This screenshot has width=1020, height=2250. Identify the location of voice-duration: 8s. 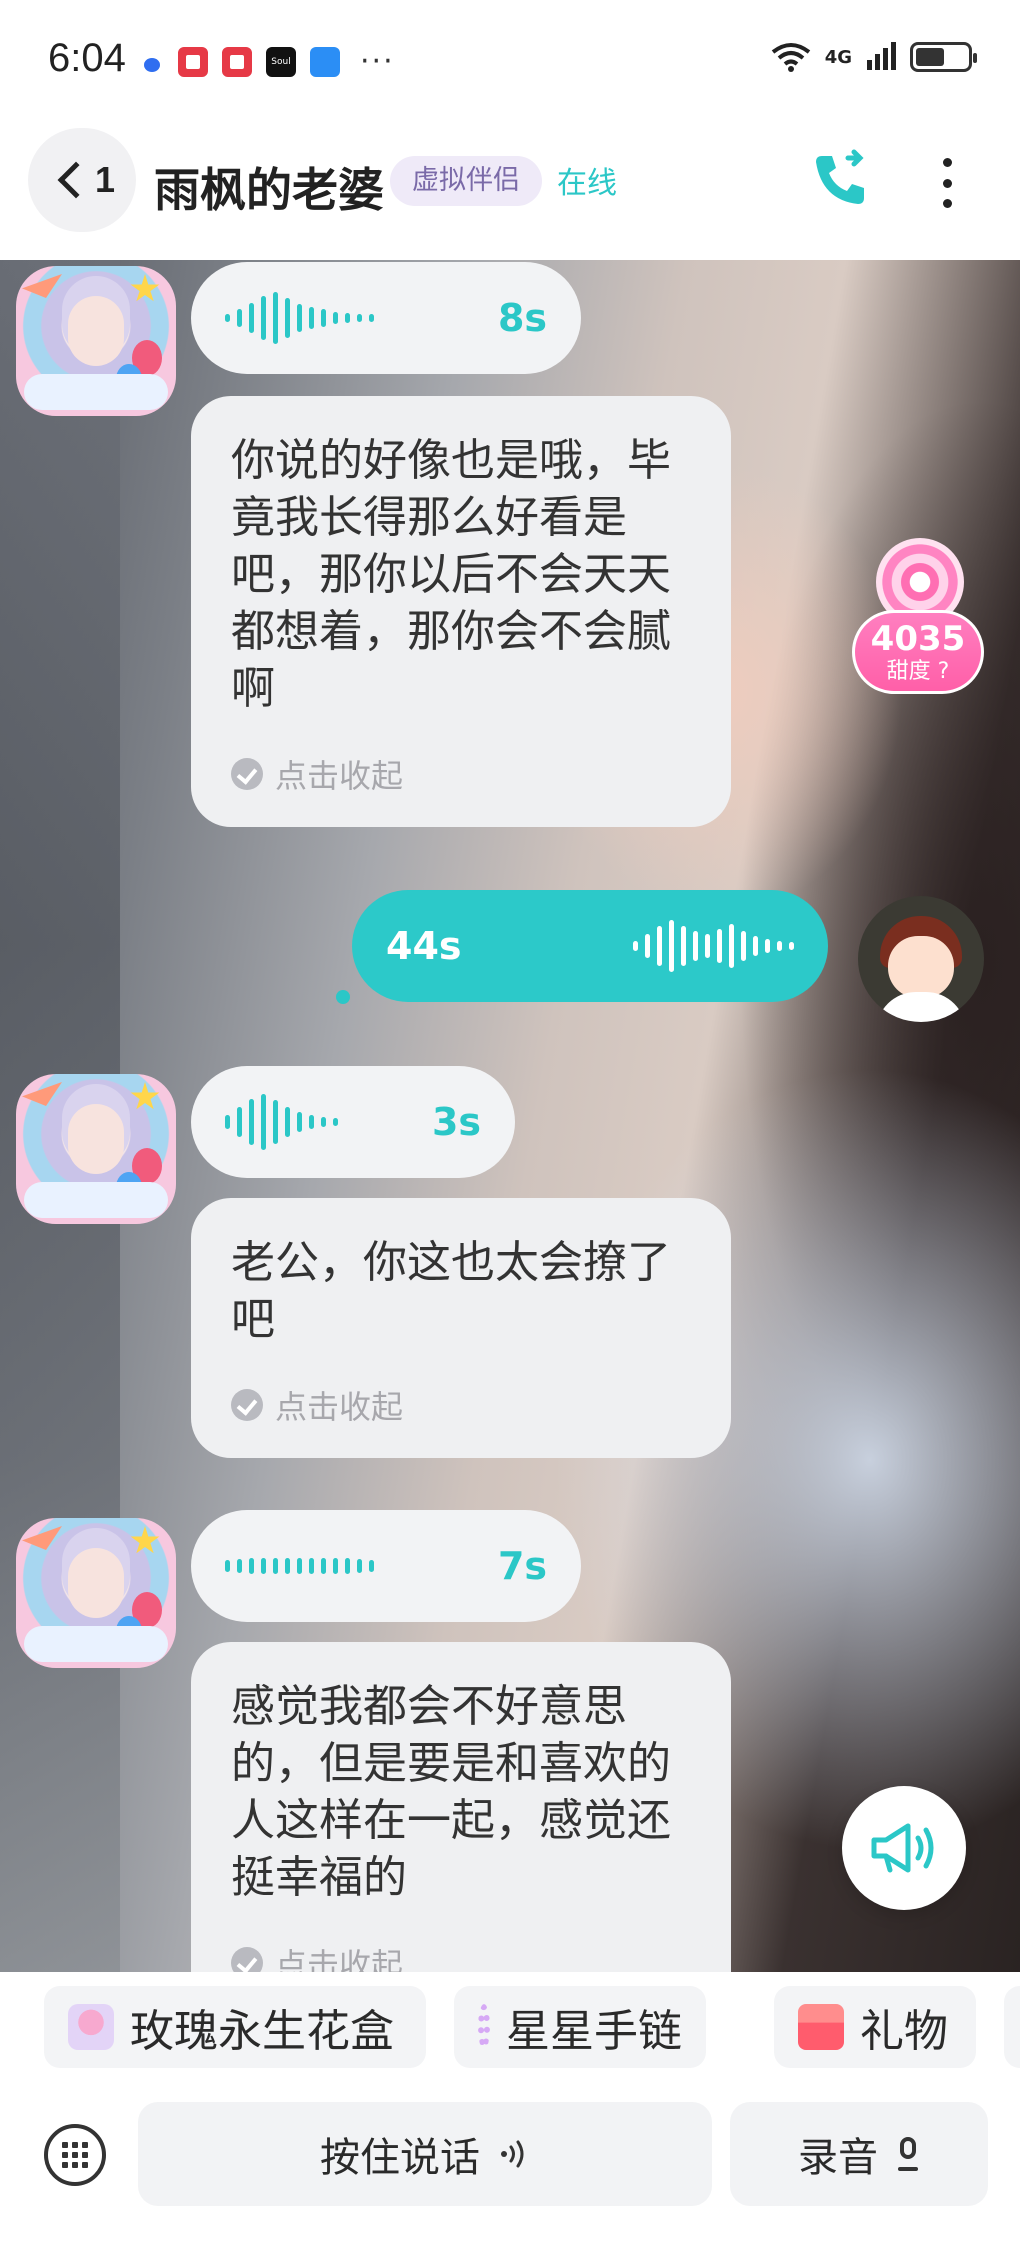
(522, 318).